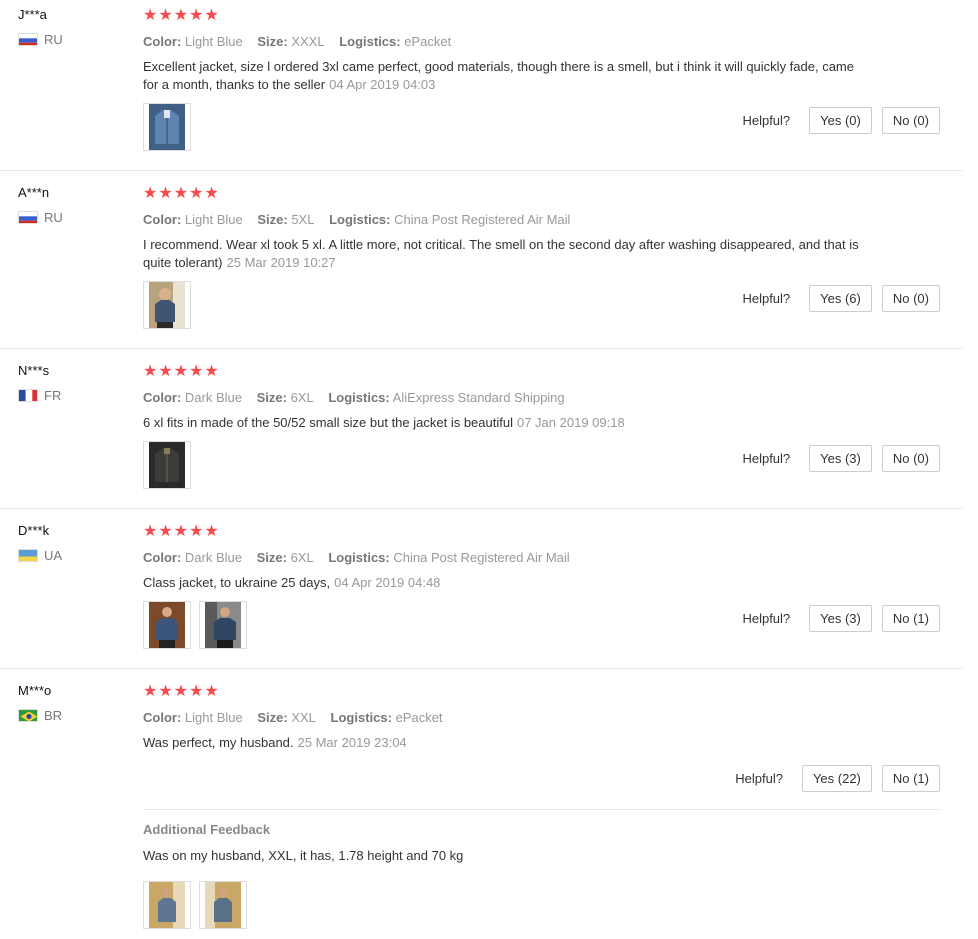  What do you see at coordinates (40, 715) in the screenshot?
I see `reviewer-country: BR` at bounding box center [40, 715].